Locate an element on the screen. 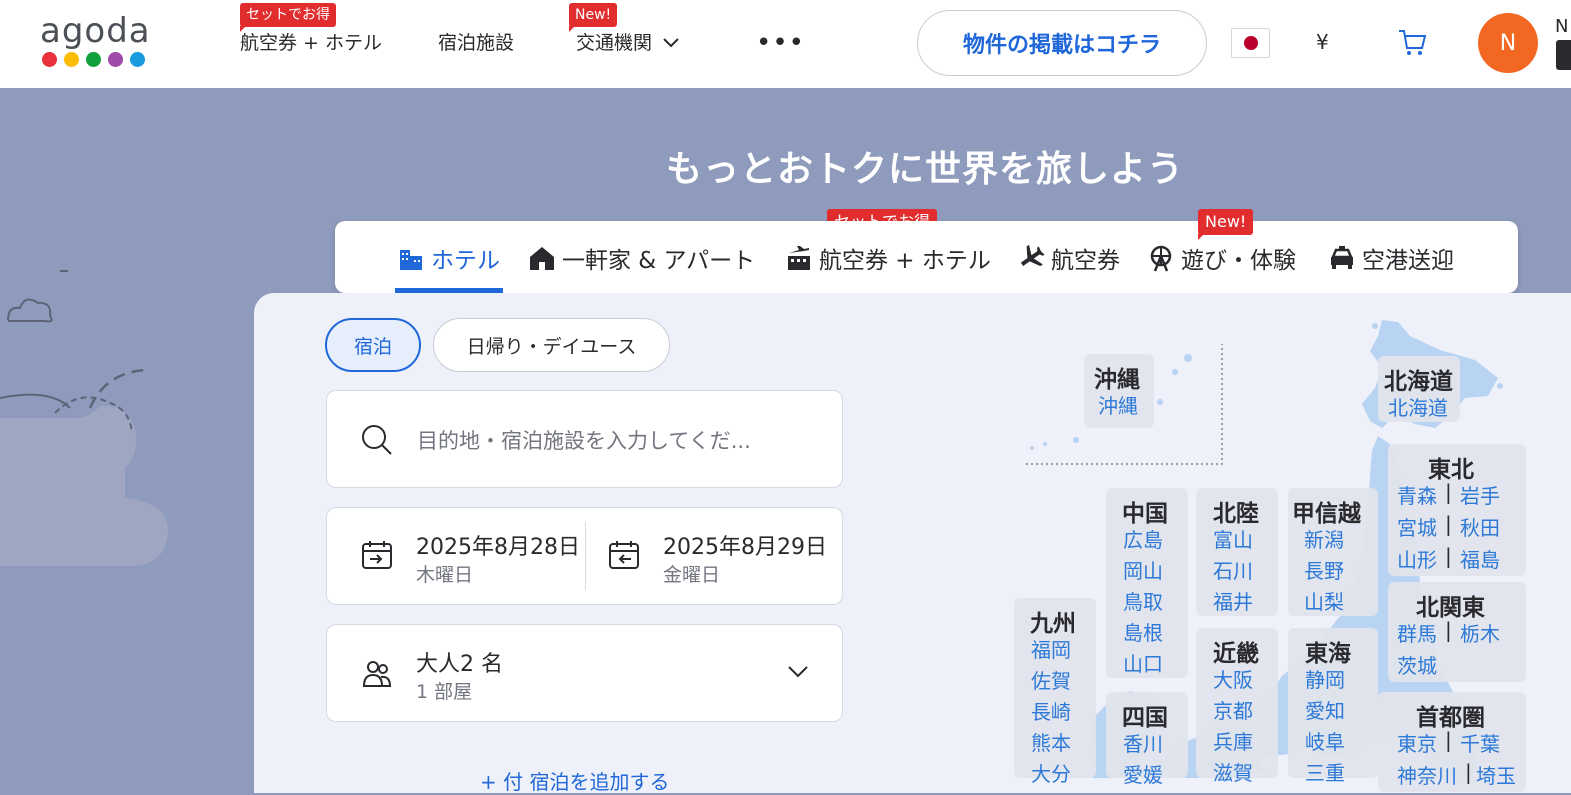 Image resolution: width=1571 pixels, height=795 pixels. stay-type-dayuse-toggle: 日帰り・デイユース is located at coordinates (551, 345).